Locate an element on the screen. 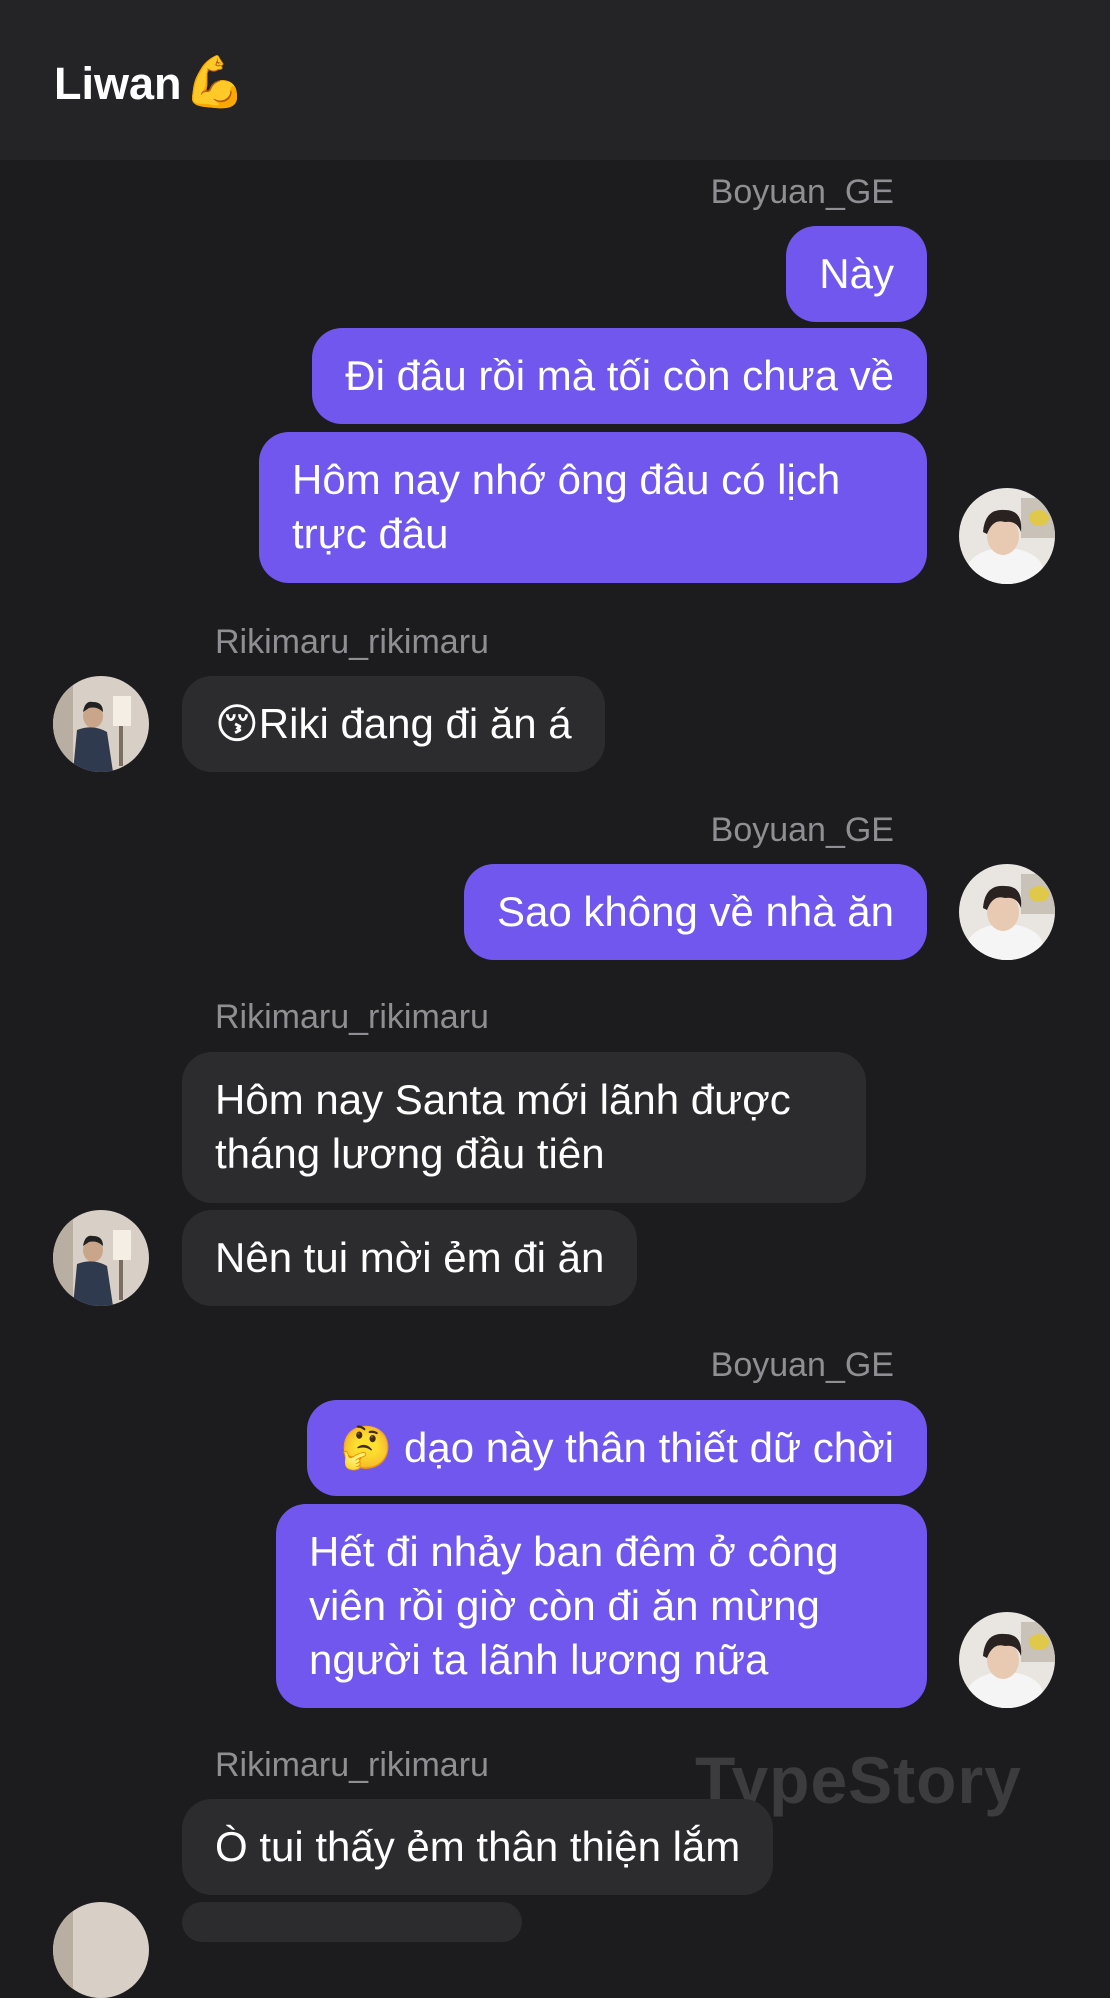  outgoing-message-bubble: Đi đâu rồi mà tối còn chưa về is located at coordinates (619, 376).